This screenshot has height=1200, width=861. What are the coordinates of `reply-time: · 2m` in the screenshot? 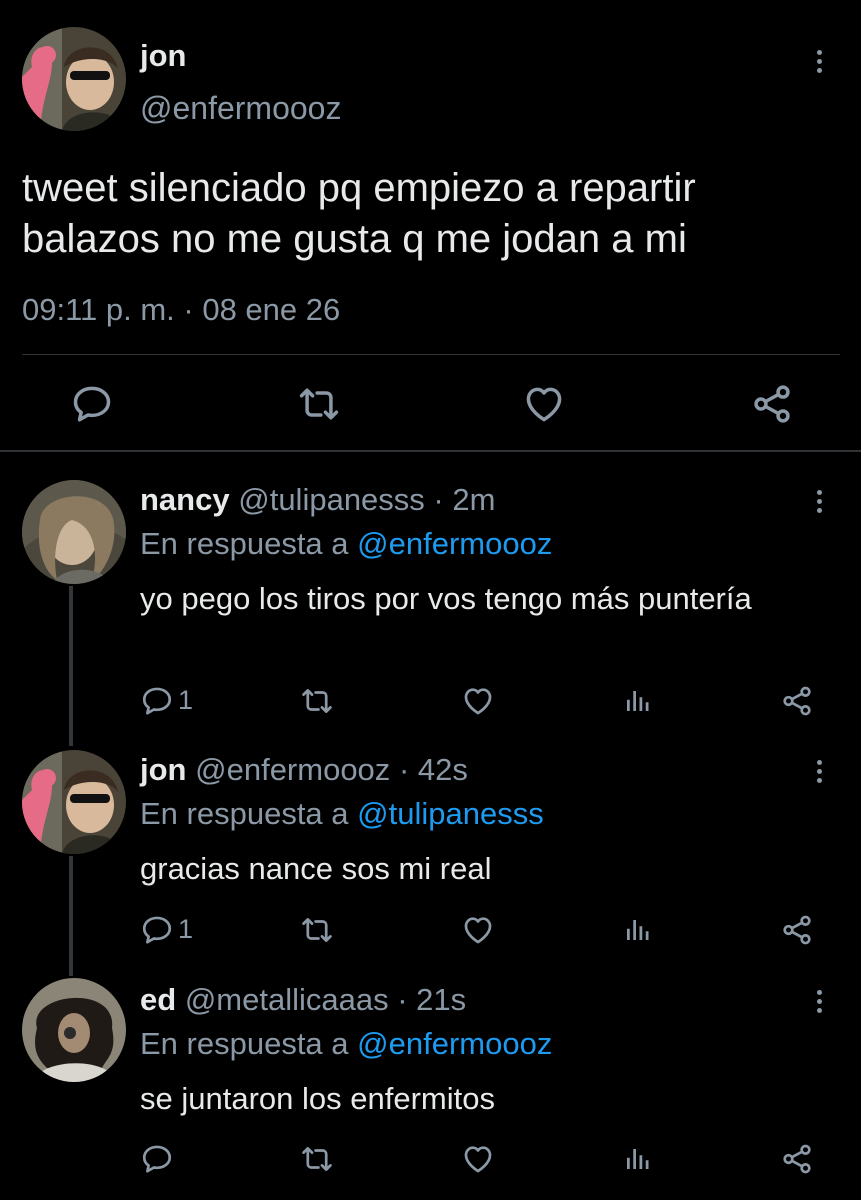 It's located at (464, 499).